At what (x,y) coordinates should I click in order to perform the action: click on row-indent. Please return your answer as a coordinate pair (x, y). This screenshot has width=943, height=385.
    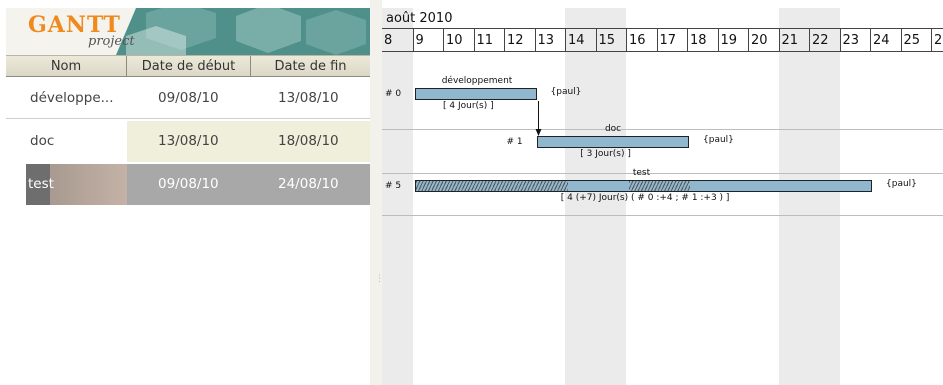
    Looking at the image, I should click on (16, 184).